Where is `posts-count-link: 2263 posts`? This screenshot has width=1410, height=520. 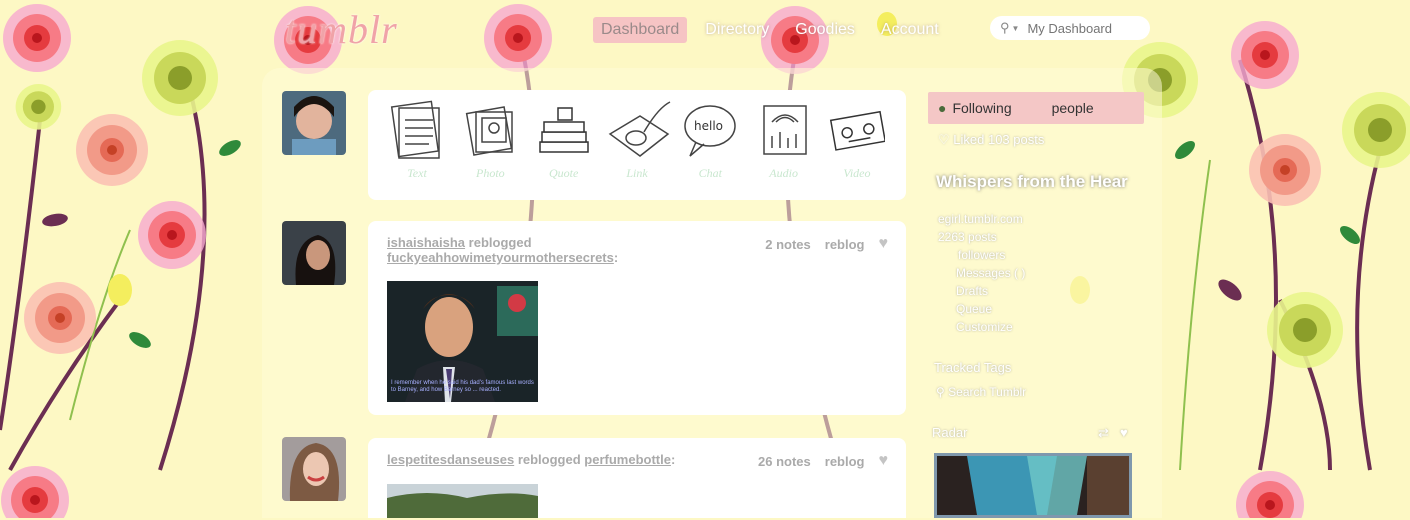
posts-count-link: 2263 posts is located at coordinates (1041, 237).